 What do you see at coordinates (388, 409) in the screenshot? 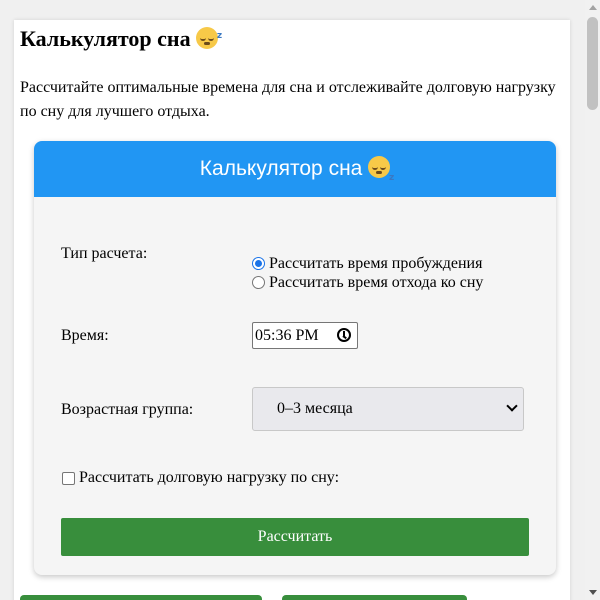
I see `age-group-select: 0–3 месяца` at bounding box center [388, 409].